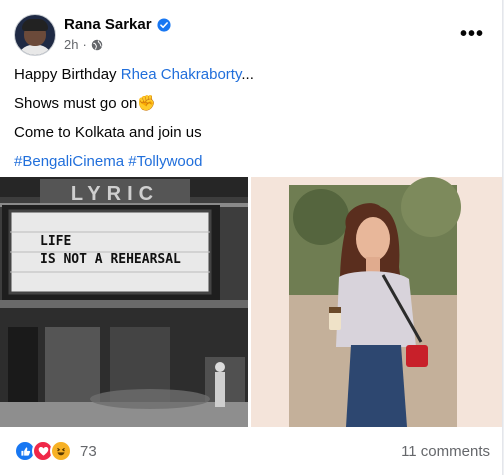 Image resolution: width=504 pixels, height=475 pixels. I want to click on reaction-count: 73, so click(88, 451).